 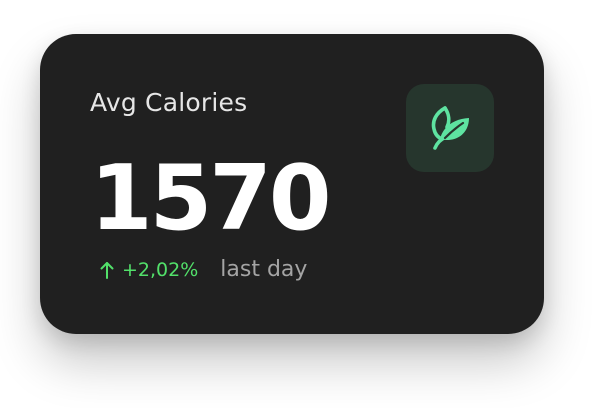 I want to click on change-percent: +2,02%, so click(x=160, y=270).